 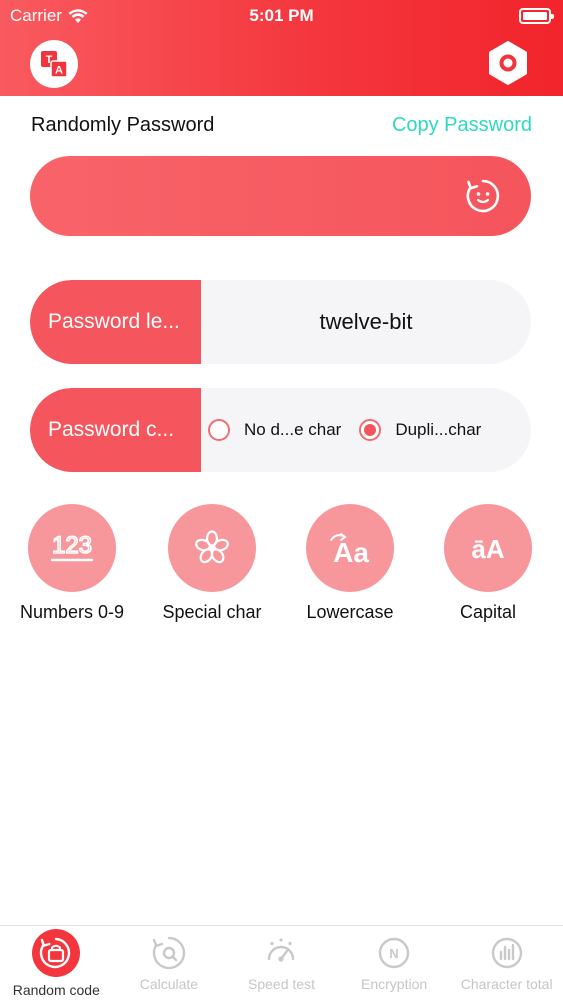 What do you see at coordinates (280, 196) in the screenshot?
I see `password-display` at bounding box center [280, 196].